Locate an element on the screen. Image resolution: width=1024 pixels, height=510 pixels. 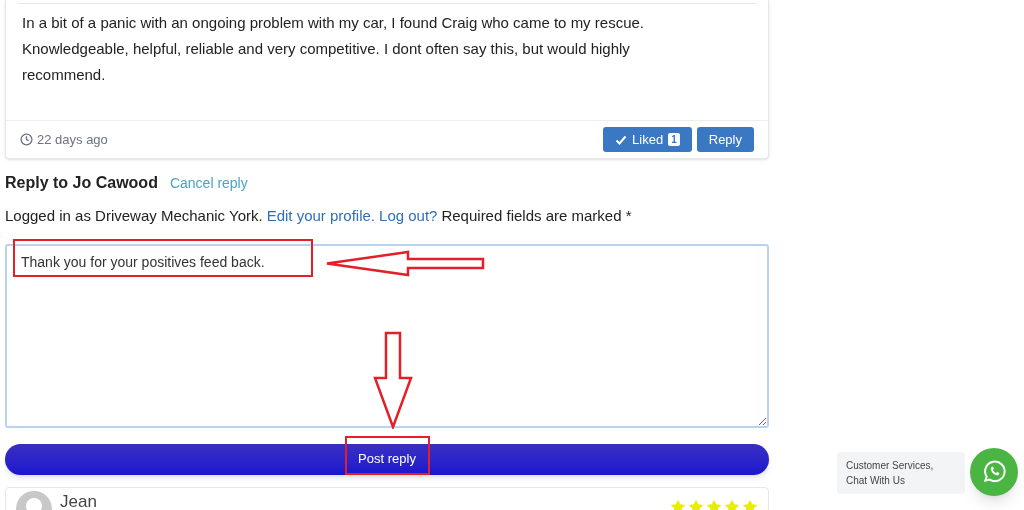
checkmark-icon is located at coordinates (621, 139).